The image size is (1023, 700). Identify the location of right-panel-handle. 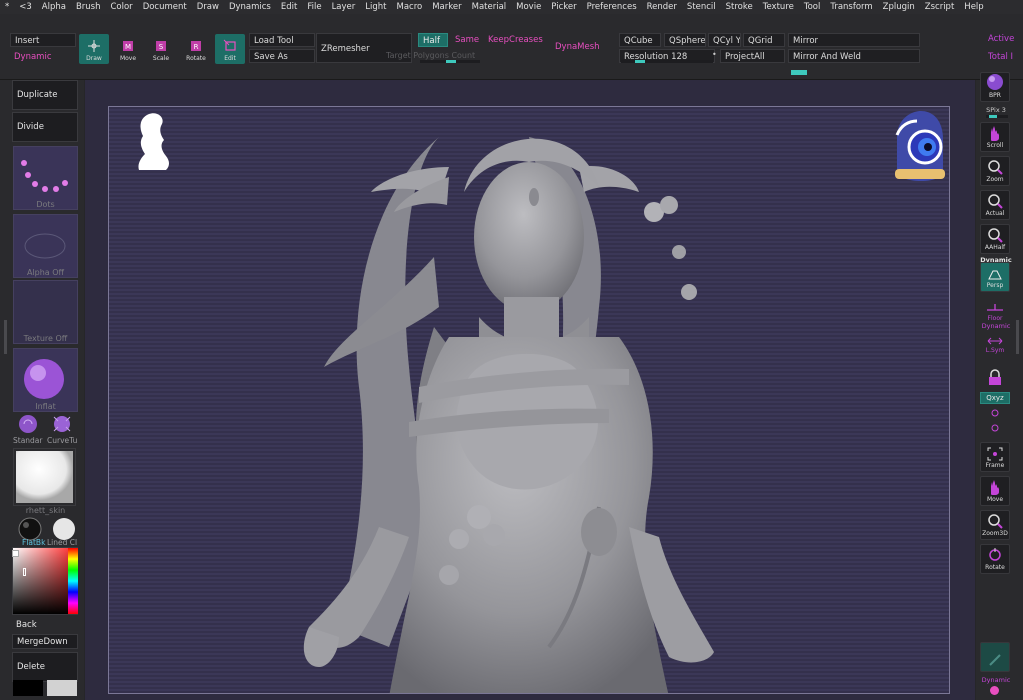
(1017, 337).